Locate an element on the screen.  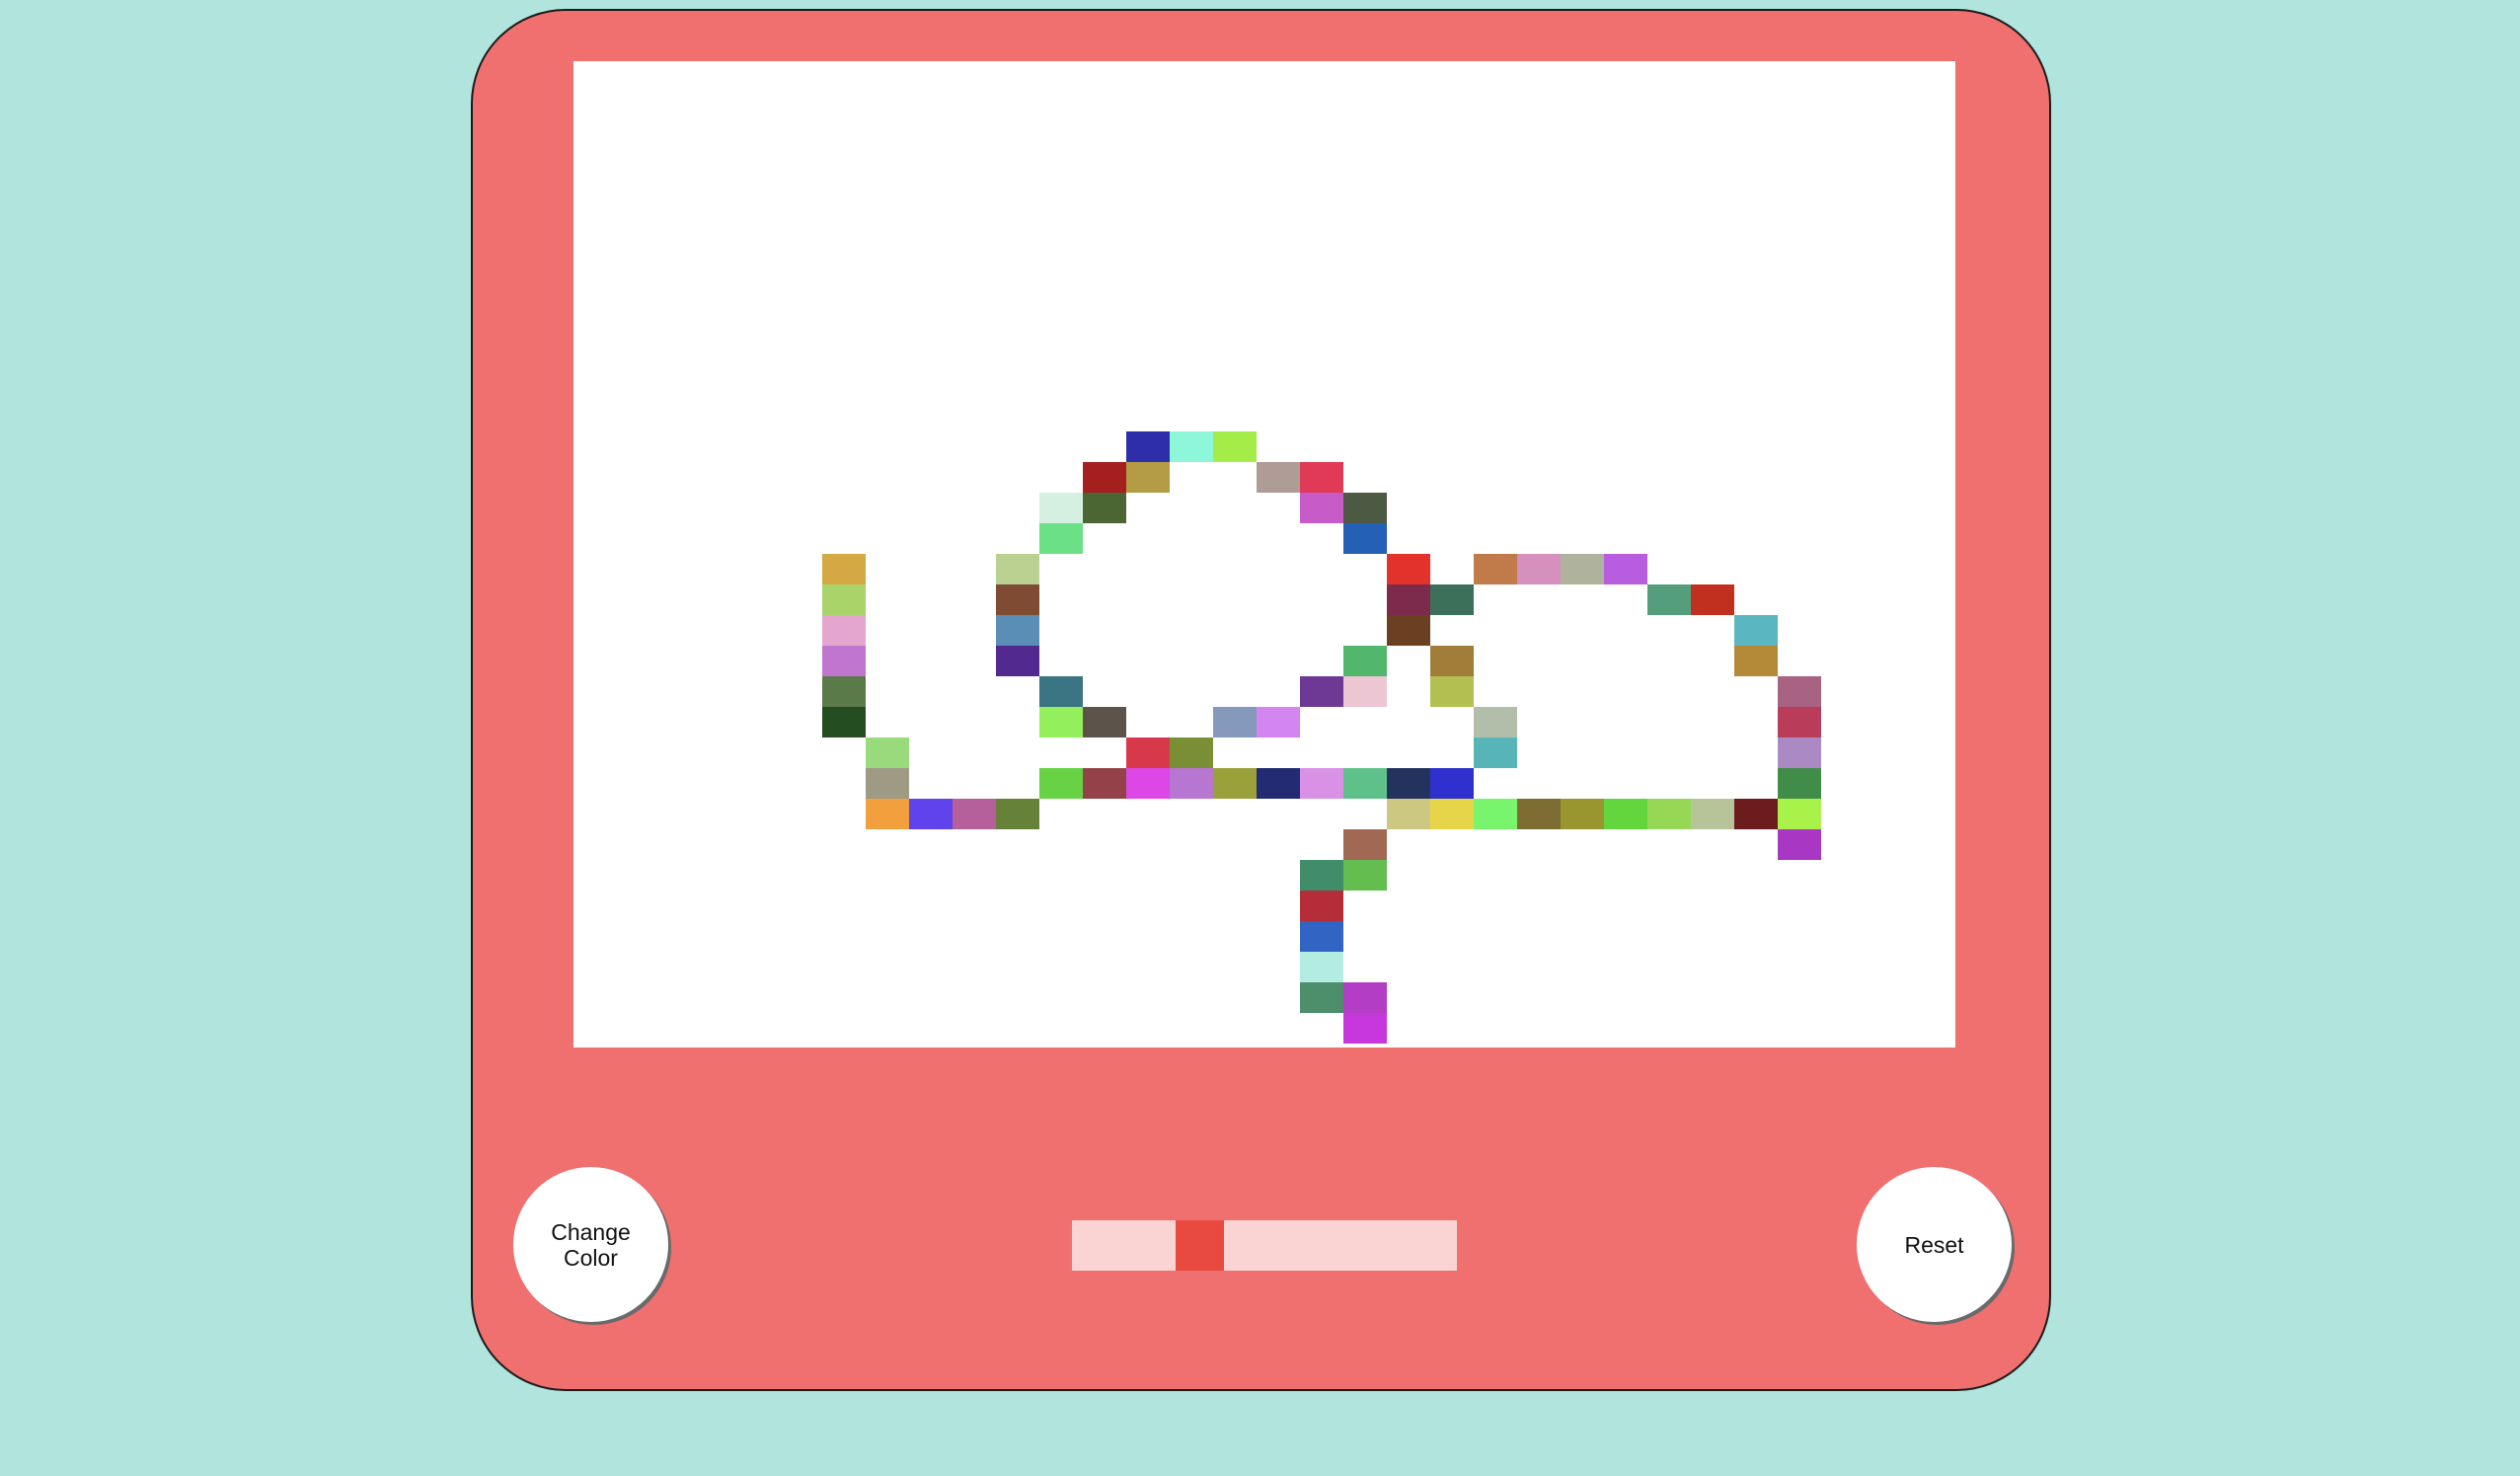
reset-button: Reset is located at coordinates (1934, 1244).